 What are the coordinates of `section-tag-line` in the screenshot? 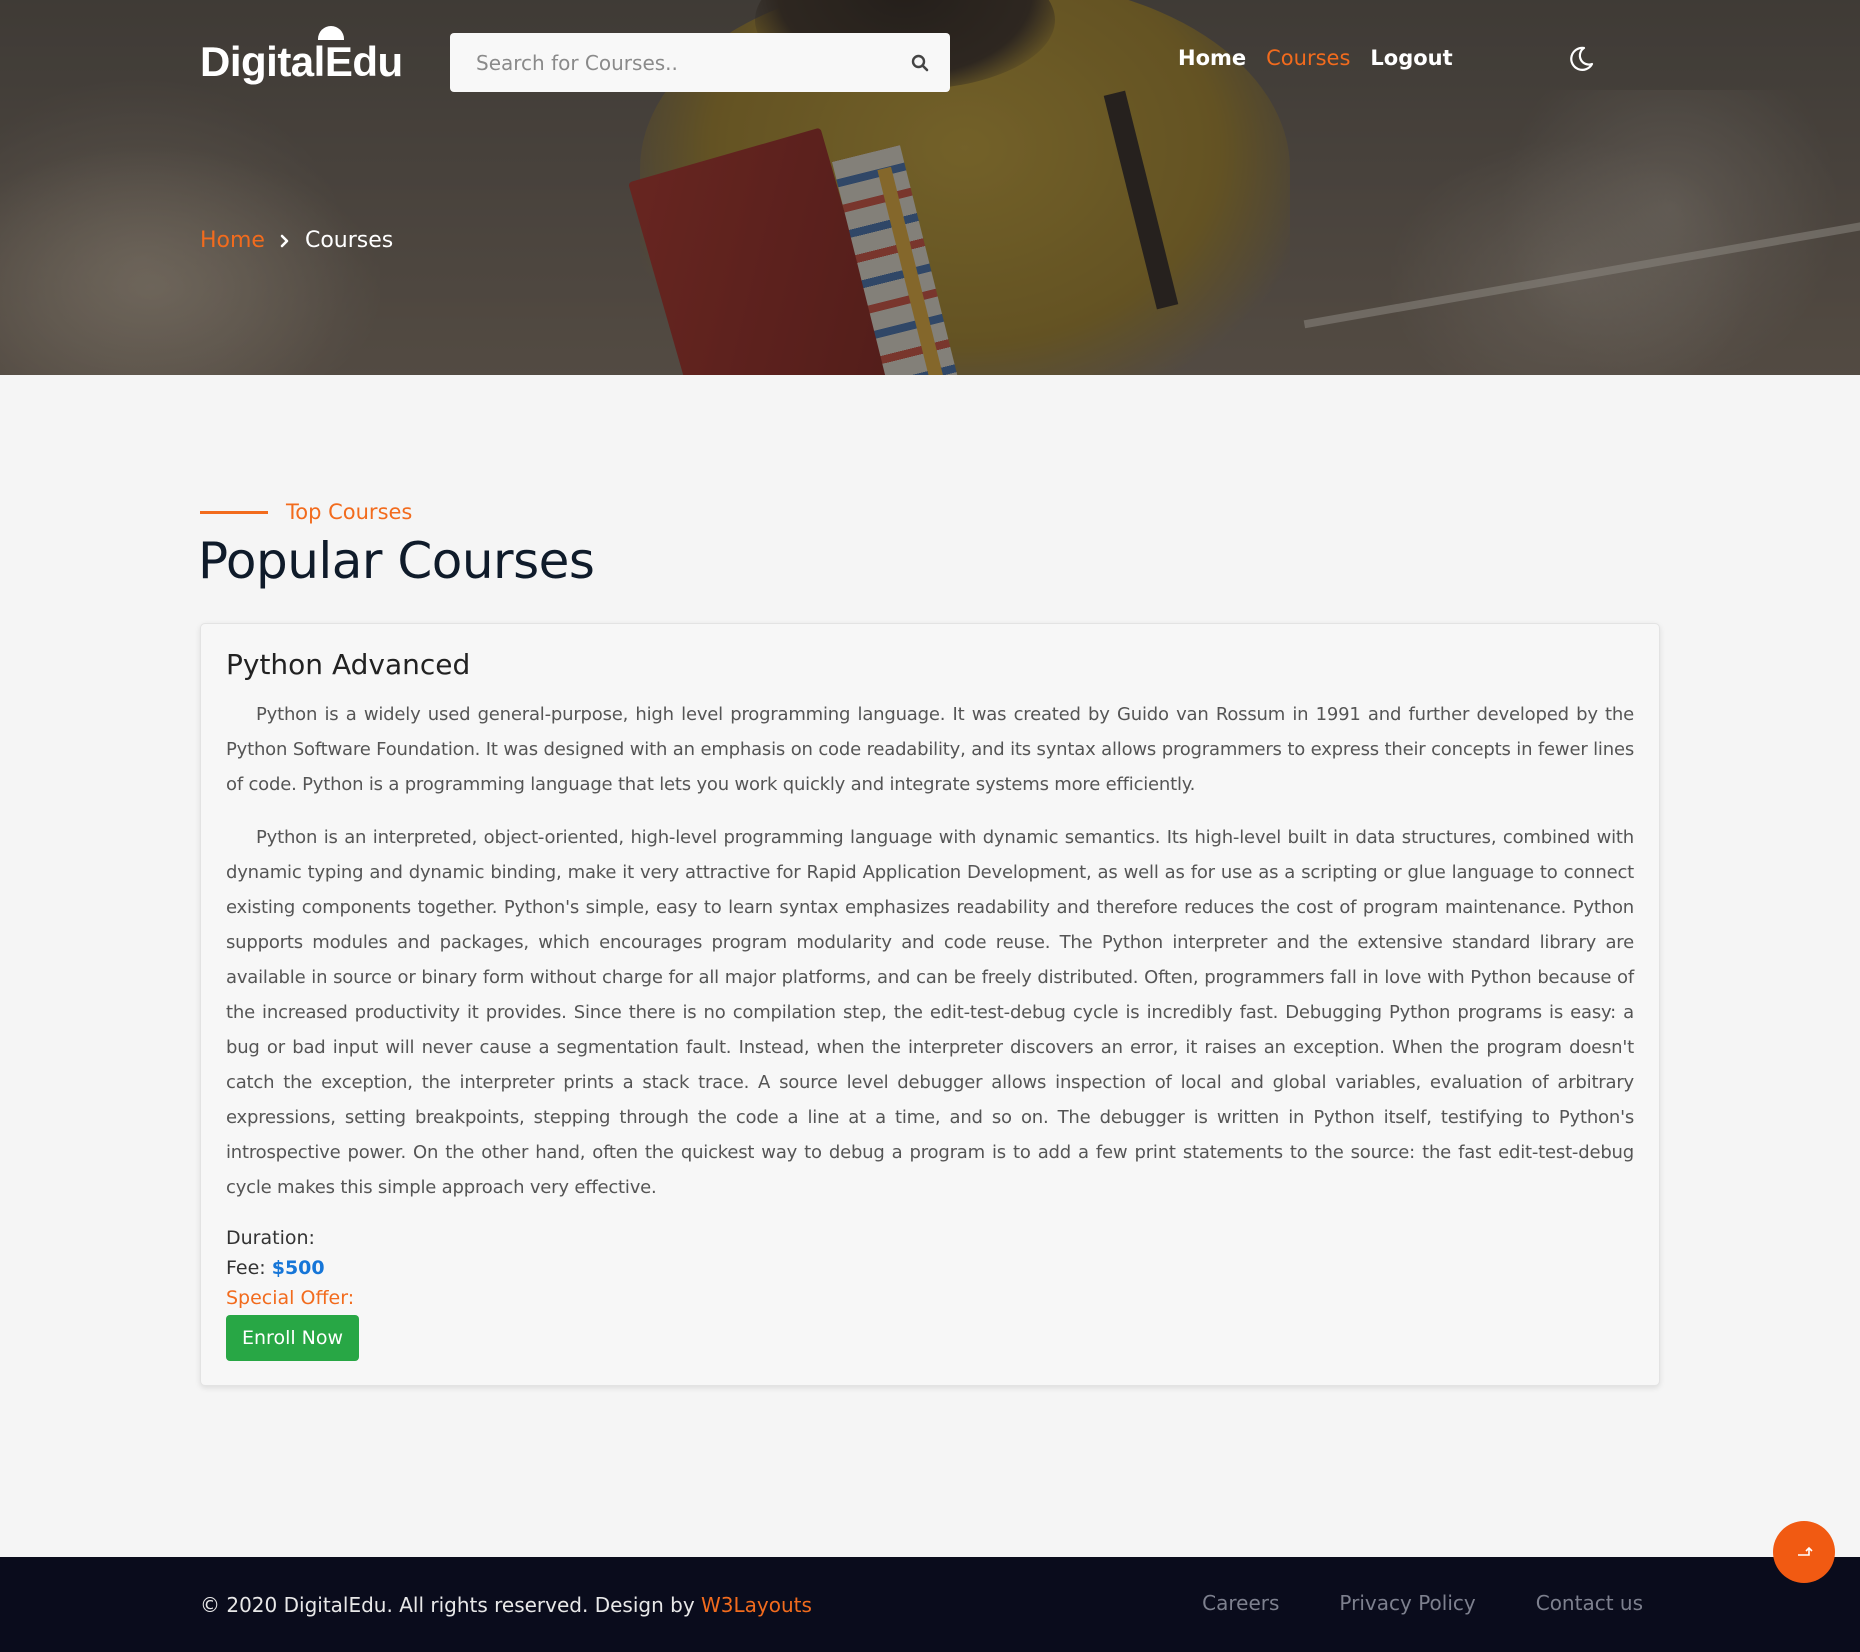 It's located at (234, 512).